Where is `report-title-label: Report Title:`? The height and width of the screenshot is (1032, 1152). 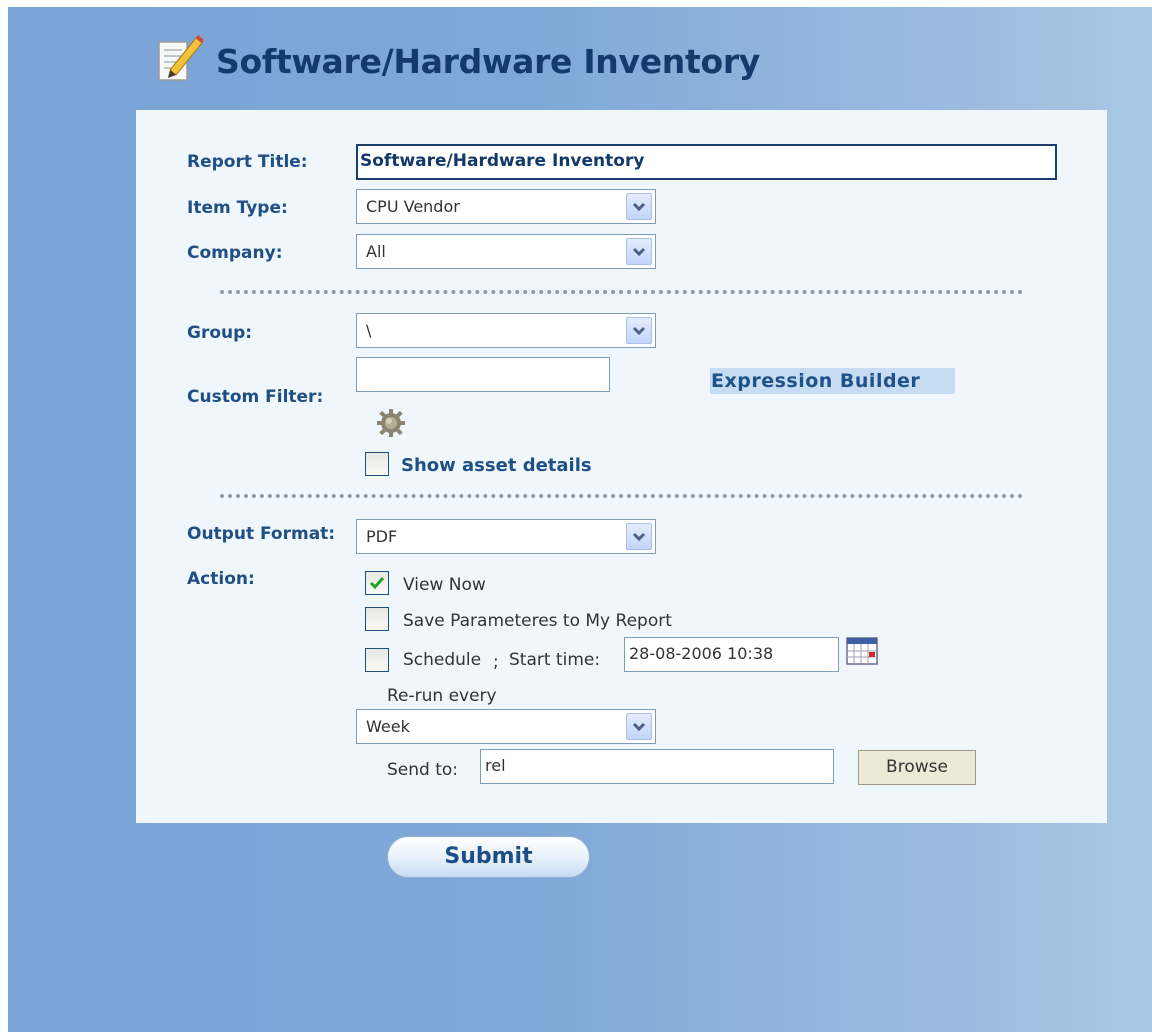
report-title-label: Report Title: is located at coordinates (247, 162).